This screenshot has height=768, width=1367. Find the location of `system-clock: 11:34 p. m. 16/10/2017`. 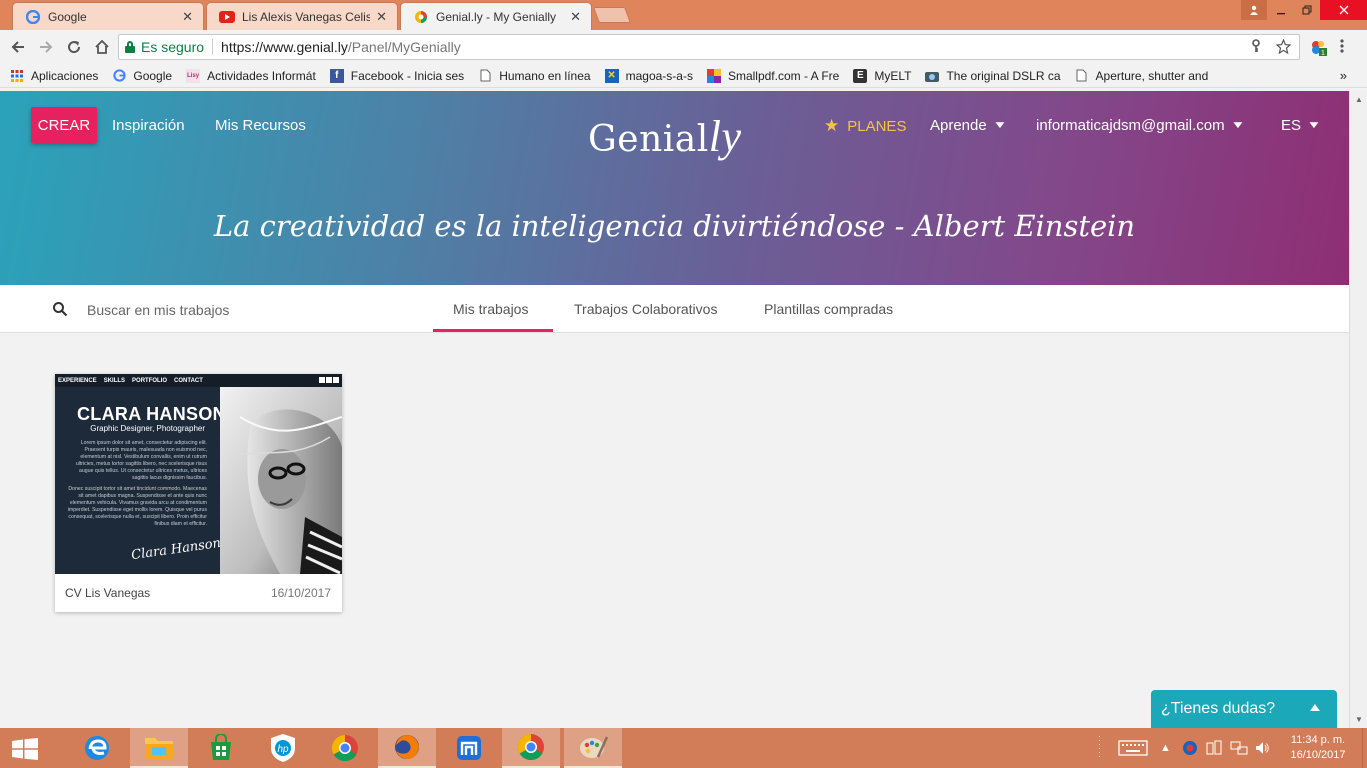

system-clock: 11:34 p. m. 16/10/2017 is located at coordinates (1318, 748).